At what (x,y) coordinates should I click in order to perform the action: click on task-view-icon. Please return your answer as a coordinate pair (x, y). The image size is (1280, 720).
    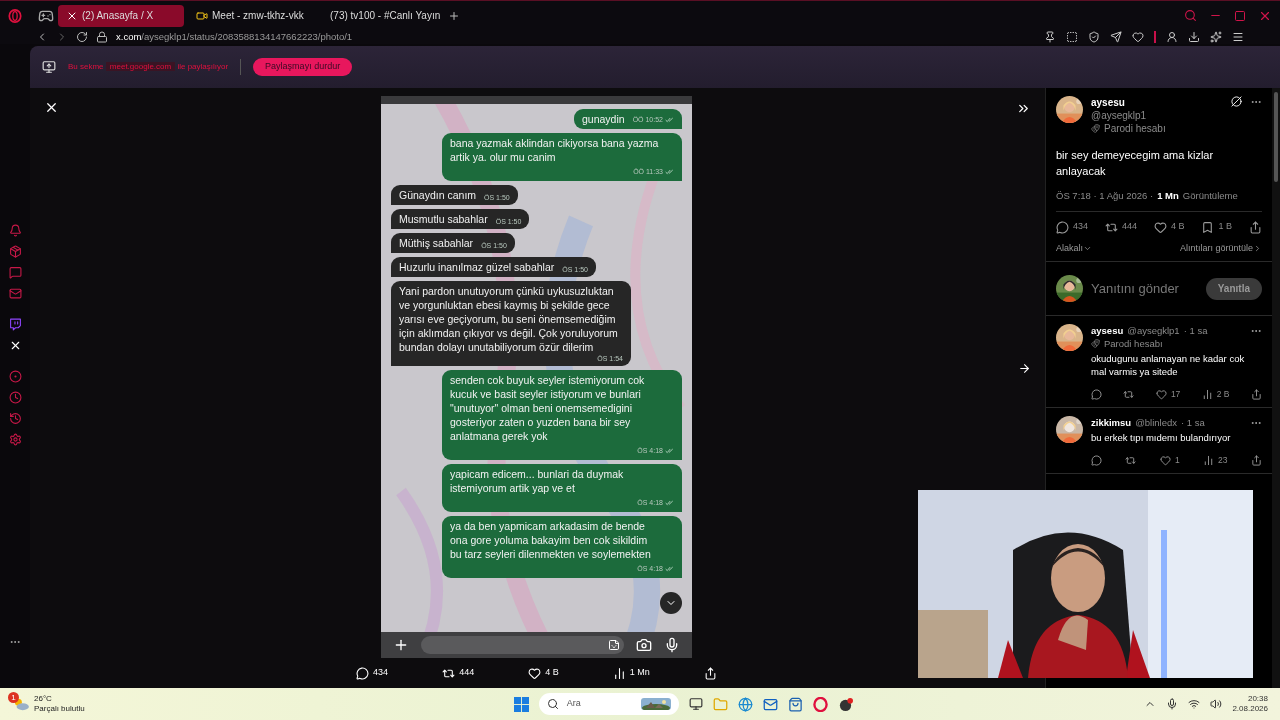
    Looking at the image, I should click on (695, 704).